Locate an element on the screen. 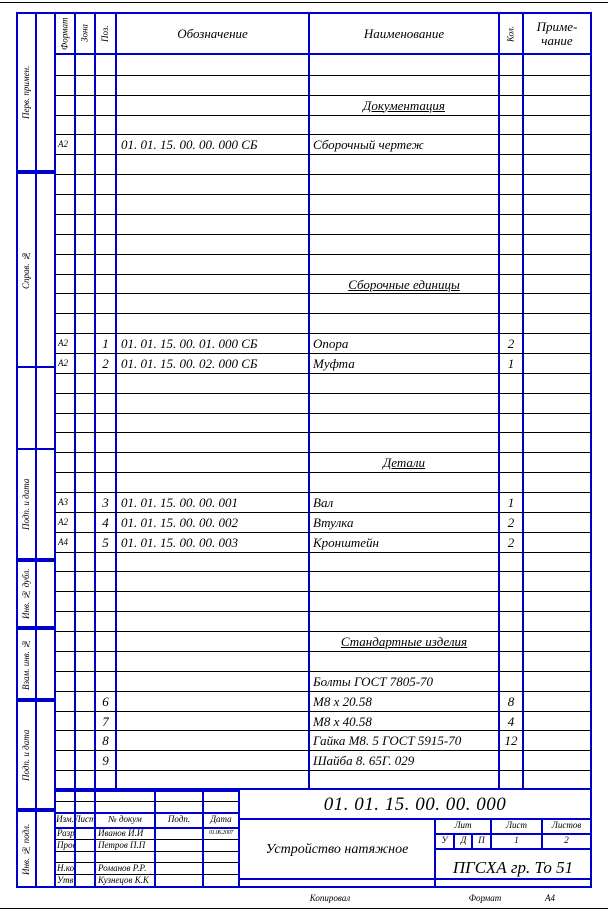 The width and height of the screenshot is (608, 911). row-4-note is located at coordinates (557, 502).